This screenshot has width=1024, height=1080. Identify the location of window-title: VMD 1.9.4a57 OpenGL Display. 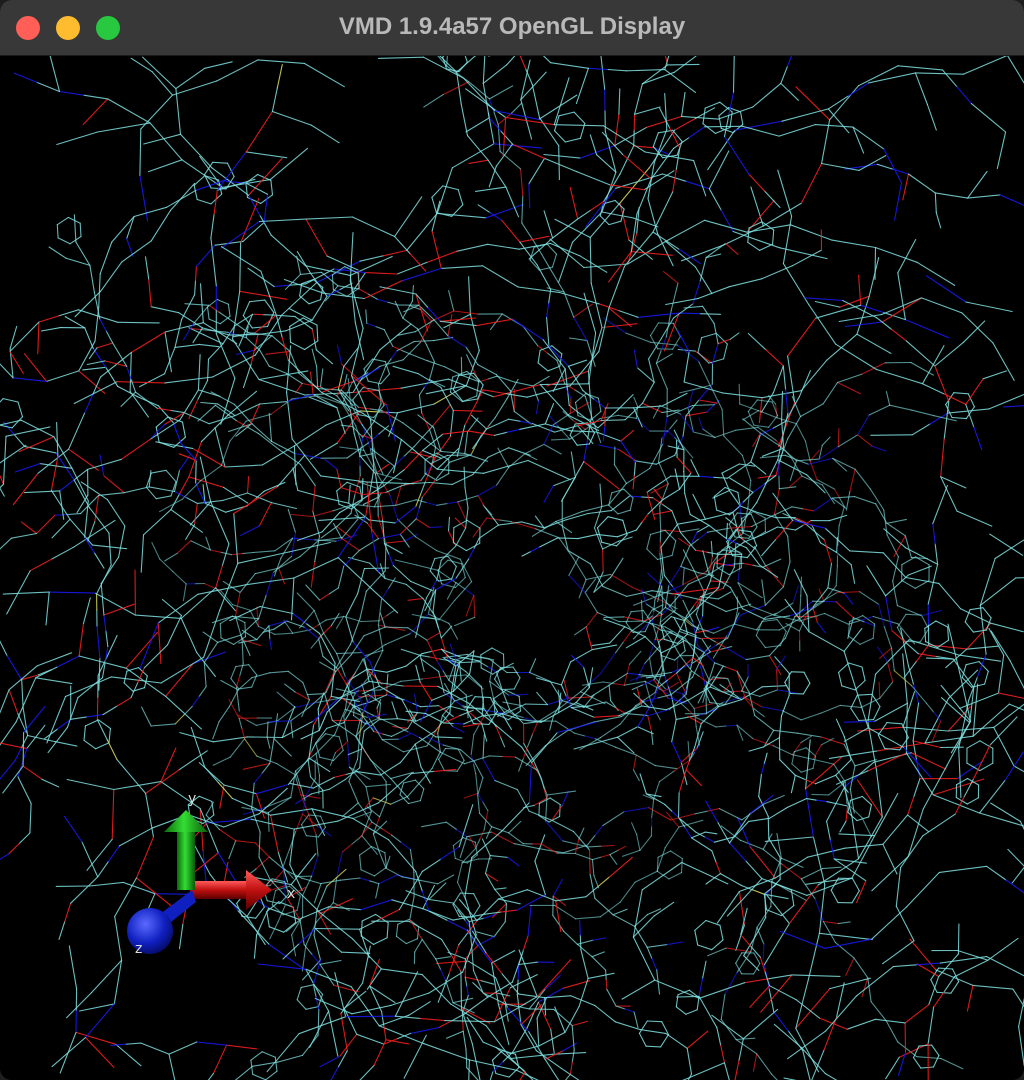
(512, 26).